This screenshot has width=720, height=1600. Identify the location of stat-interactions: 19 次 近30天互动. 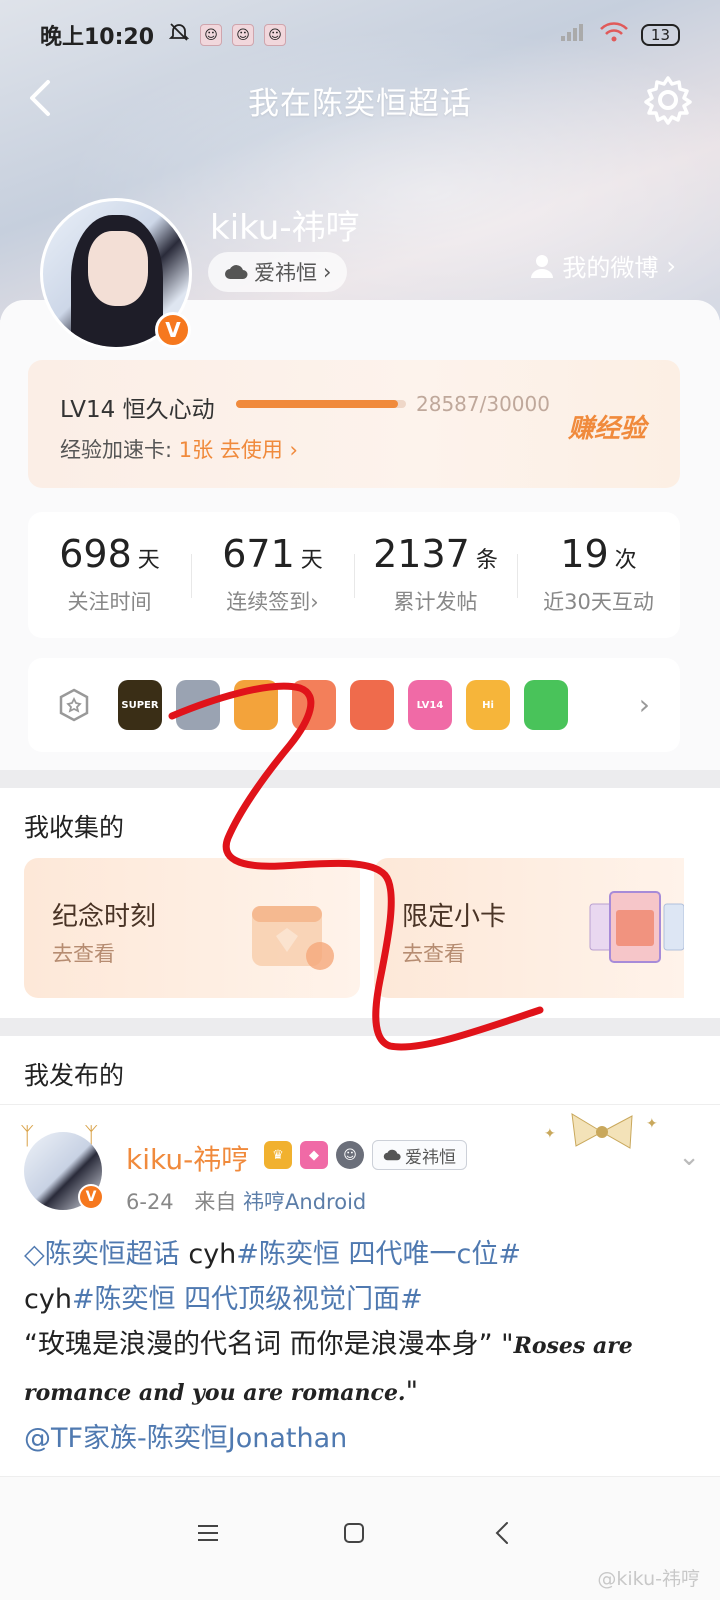
(598, 575).